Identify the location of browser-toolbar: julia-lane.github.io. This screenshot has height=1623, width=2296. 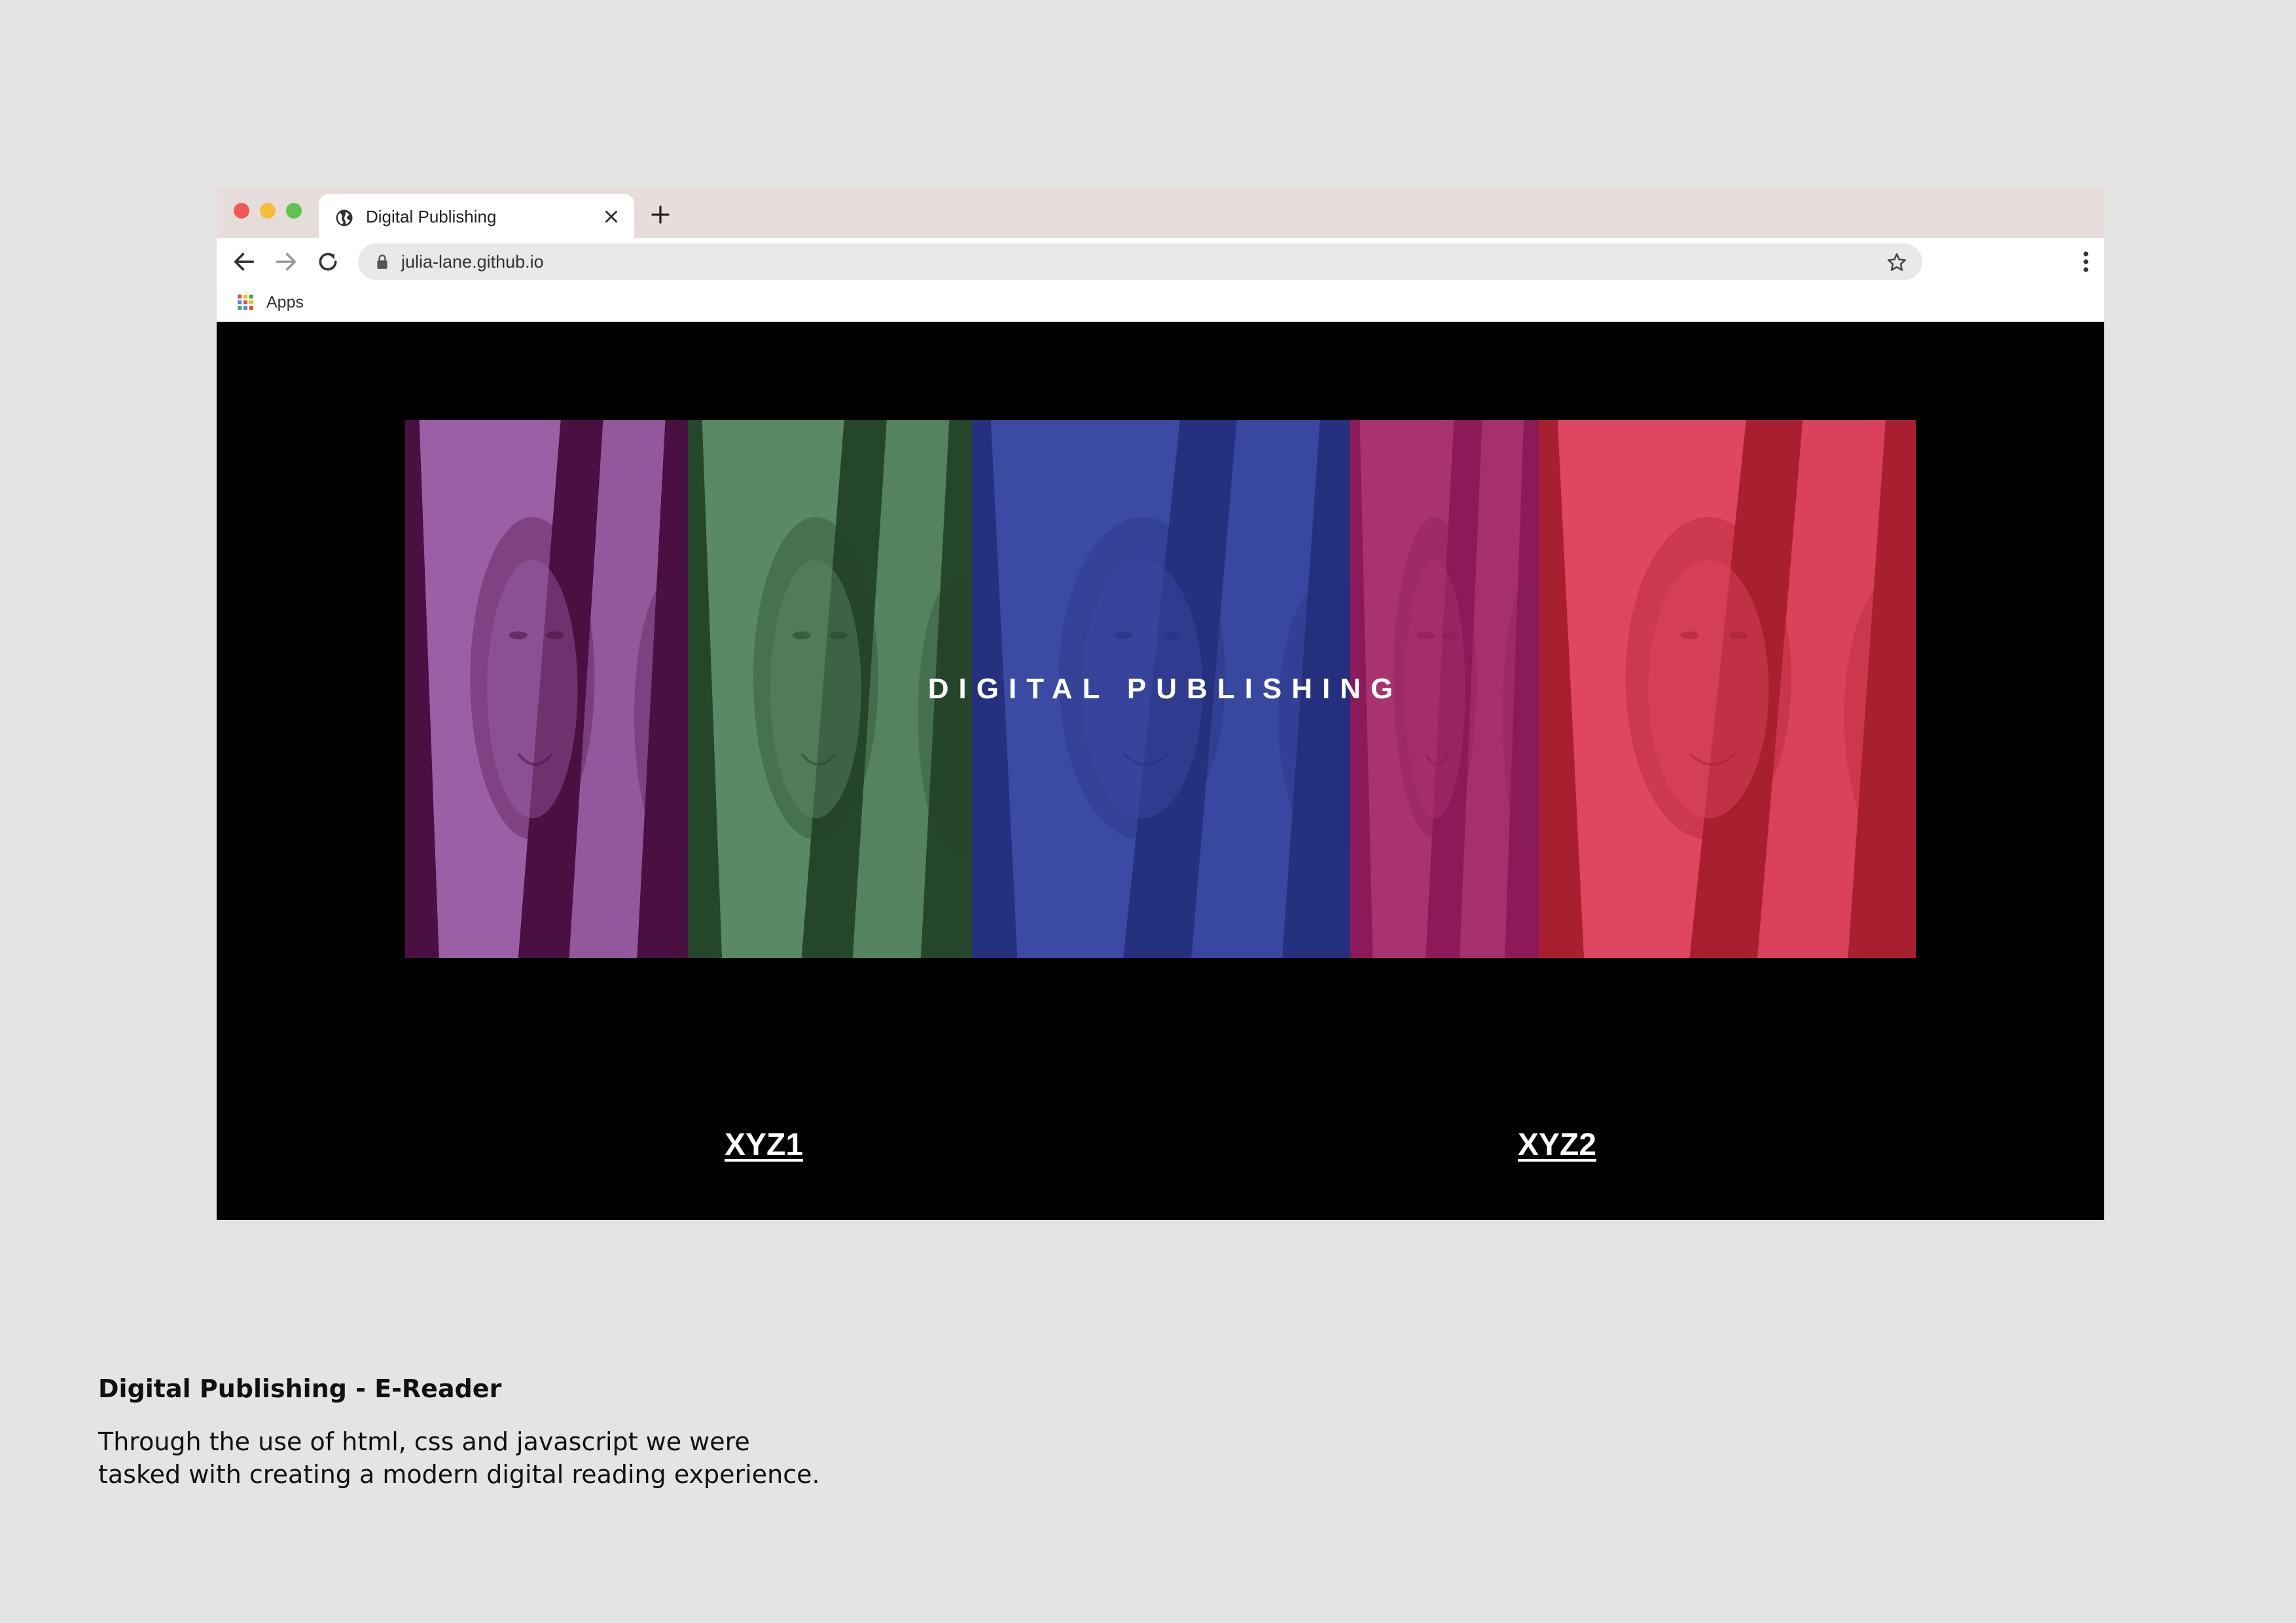
(1160, 261).